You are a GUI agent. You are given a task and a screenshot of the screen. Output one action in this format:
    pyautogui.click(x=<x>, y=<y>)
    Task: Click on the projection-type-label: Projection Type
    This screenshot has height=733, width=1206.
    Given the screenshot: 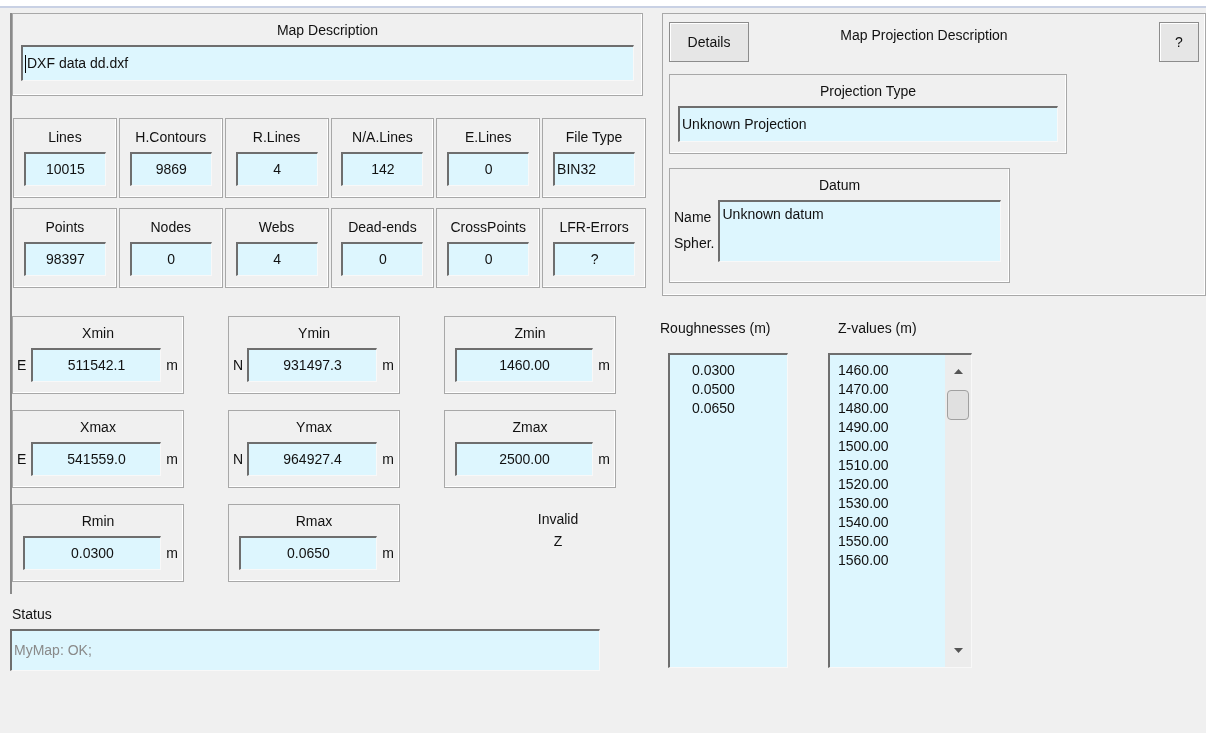 What is the action you would take?
    pyautogui.click(x=868, y=91)
    